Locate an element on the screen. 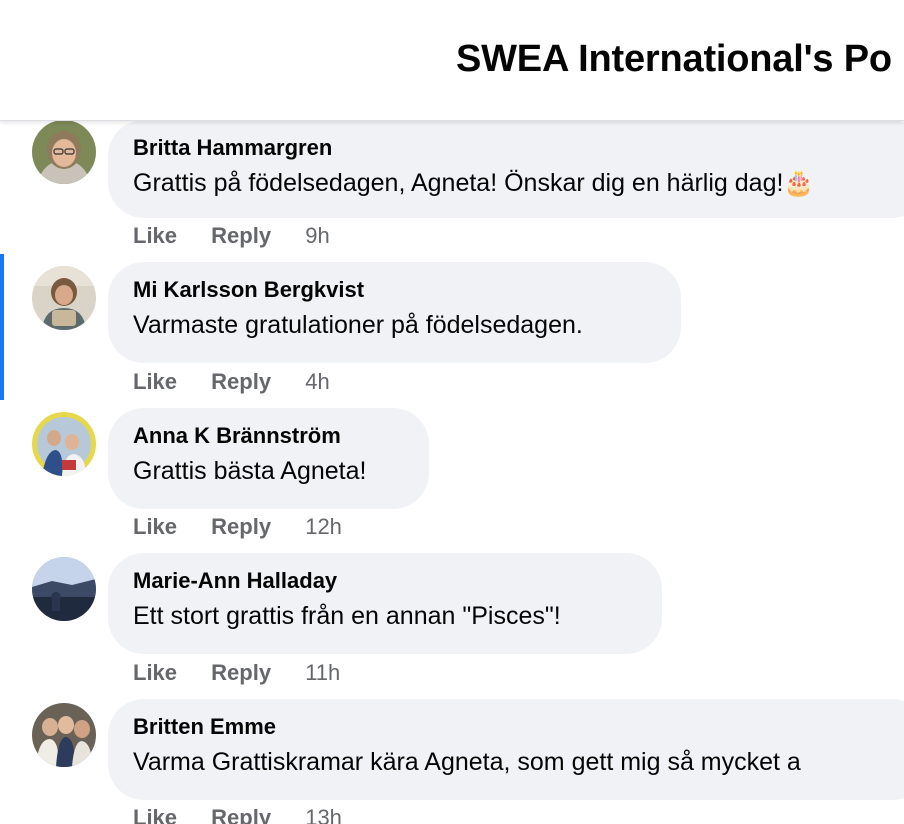  comment-actions: Like Reply 11h is located at coordinates (236, 673).